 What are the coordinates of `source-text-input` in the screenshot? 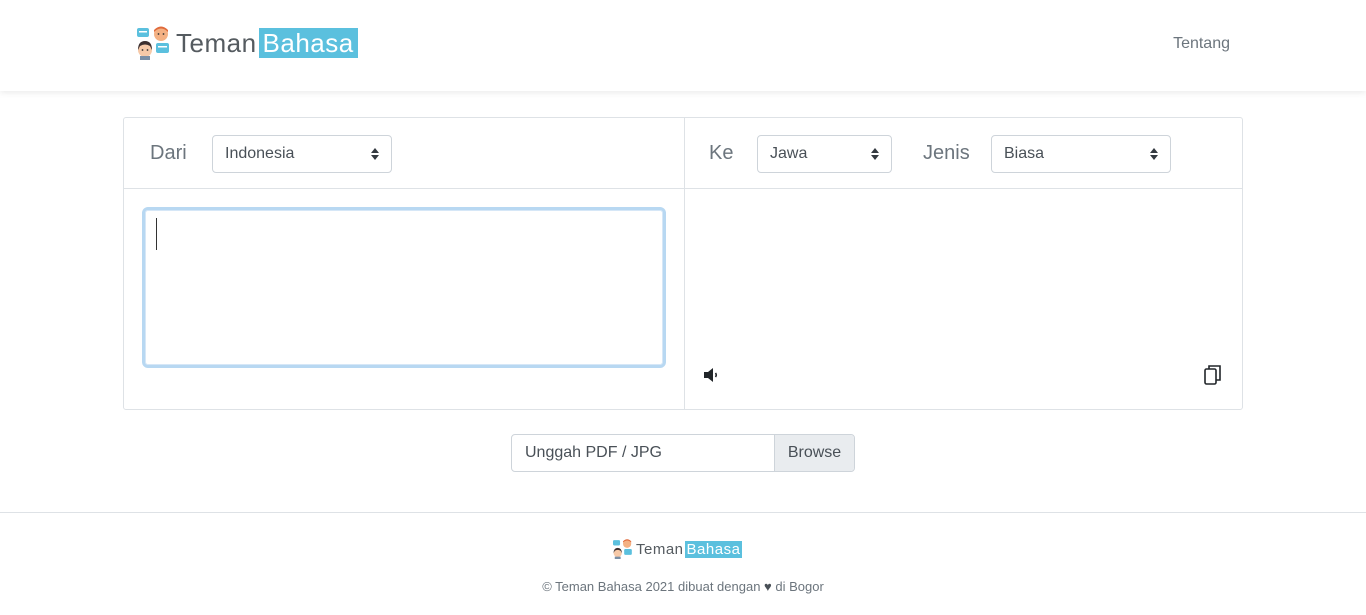 It's located at (404, 287).